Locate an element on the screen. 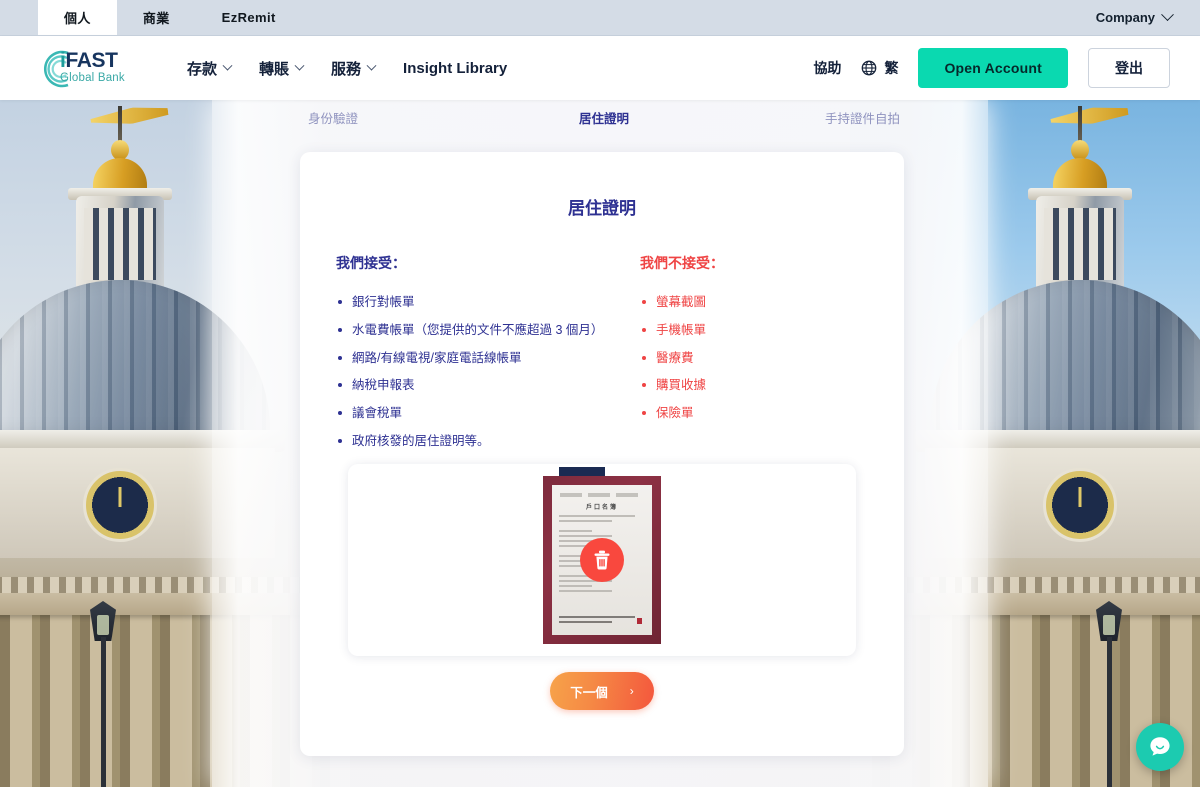 This screenshot has height=787, width=1200. nav-link-insight-library-label: Insight Library is located at coordinates (455, 68).